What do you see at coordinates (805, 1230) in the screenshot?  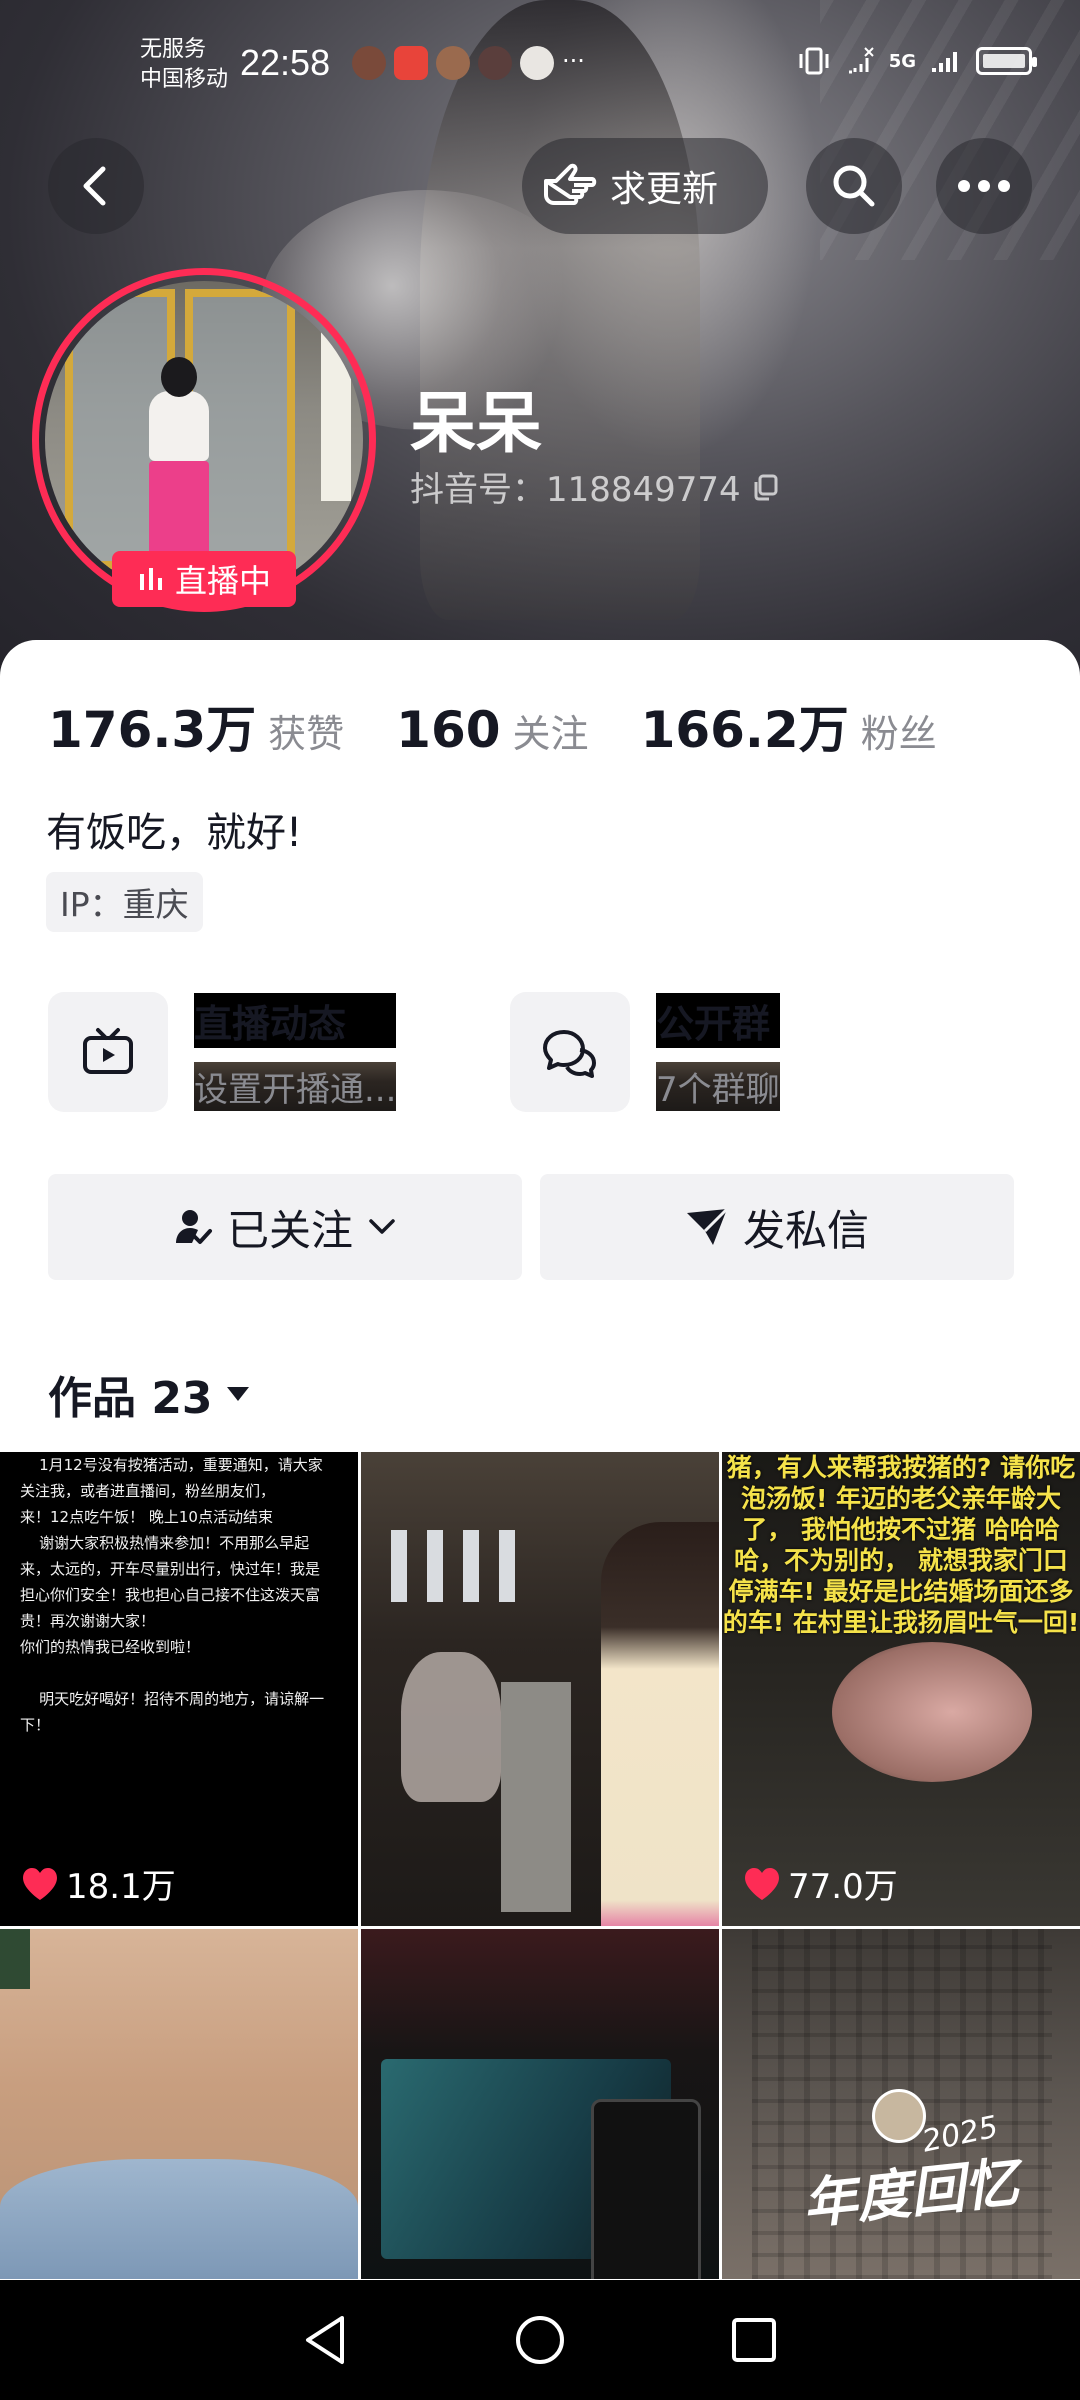 I see `send-message-label: 发私信` at bounding box center [805, 1230].